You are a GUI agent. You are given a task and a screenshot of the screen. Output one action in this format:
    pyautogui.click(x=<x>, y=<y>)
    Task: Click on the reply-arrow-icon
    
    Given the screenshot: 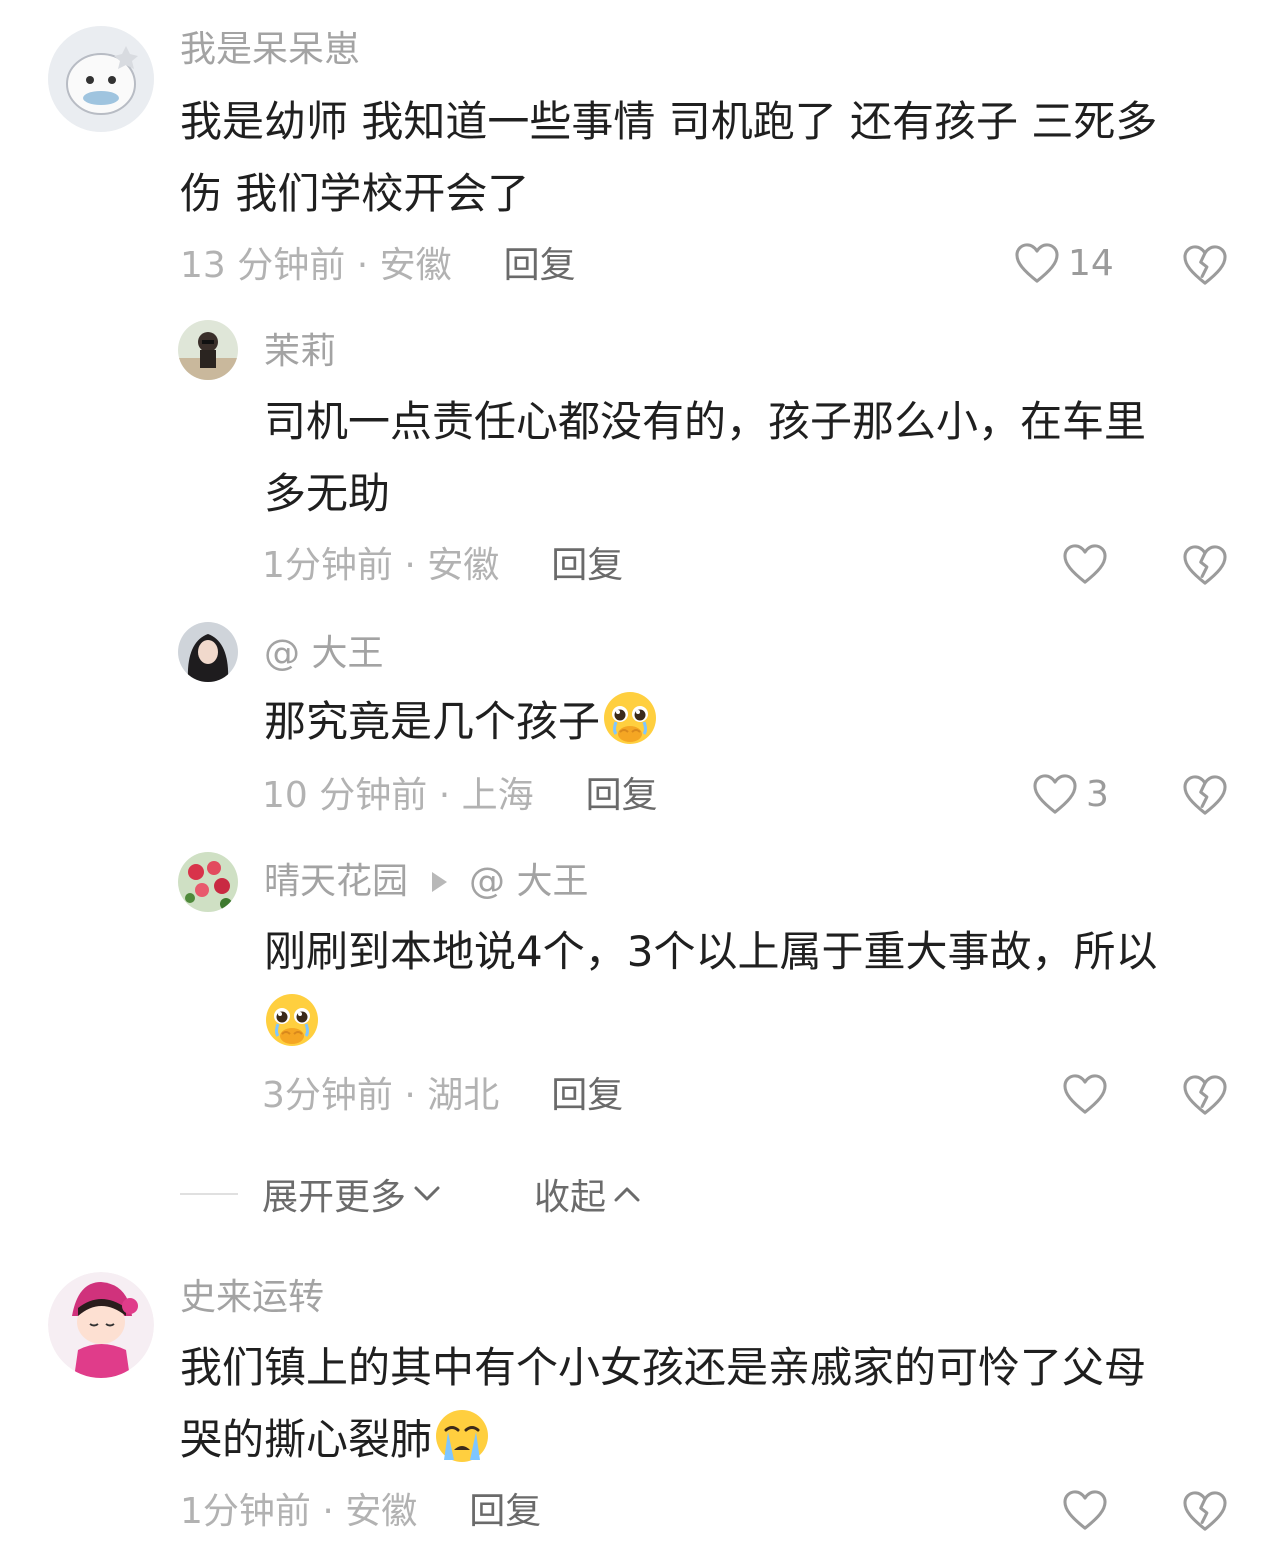 What is the action you would take?
    pyautogui.click(x=440, y=882)
    